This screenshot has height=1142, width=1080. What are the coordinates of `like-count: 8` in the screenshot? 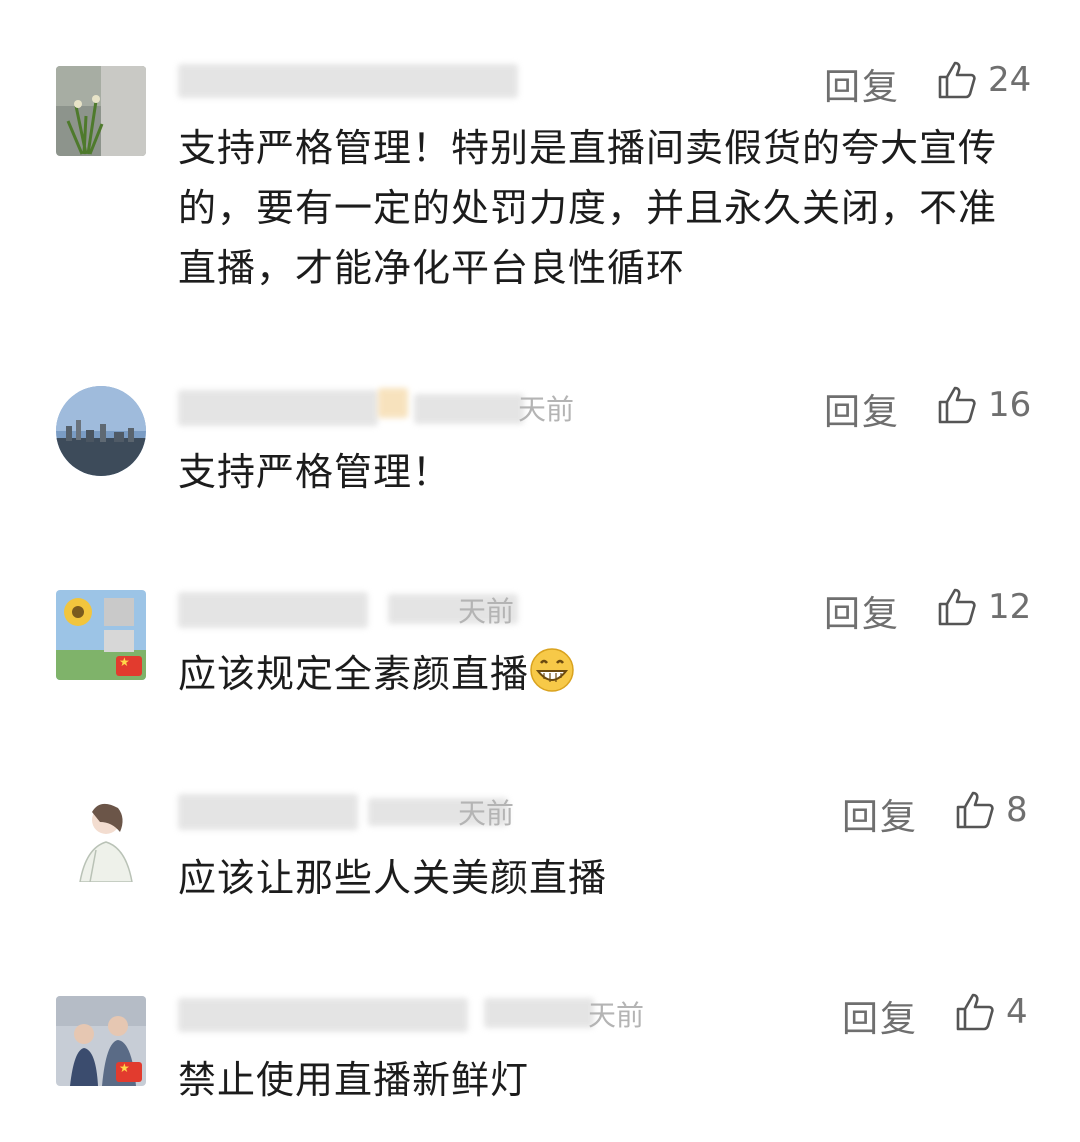 It's located at (1017, 810).